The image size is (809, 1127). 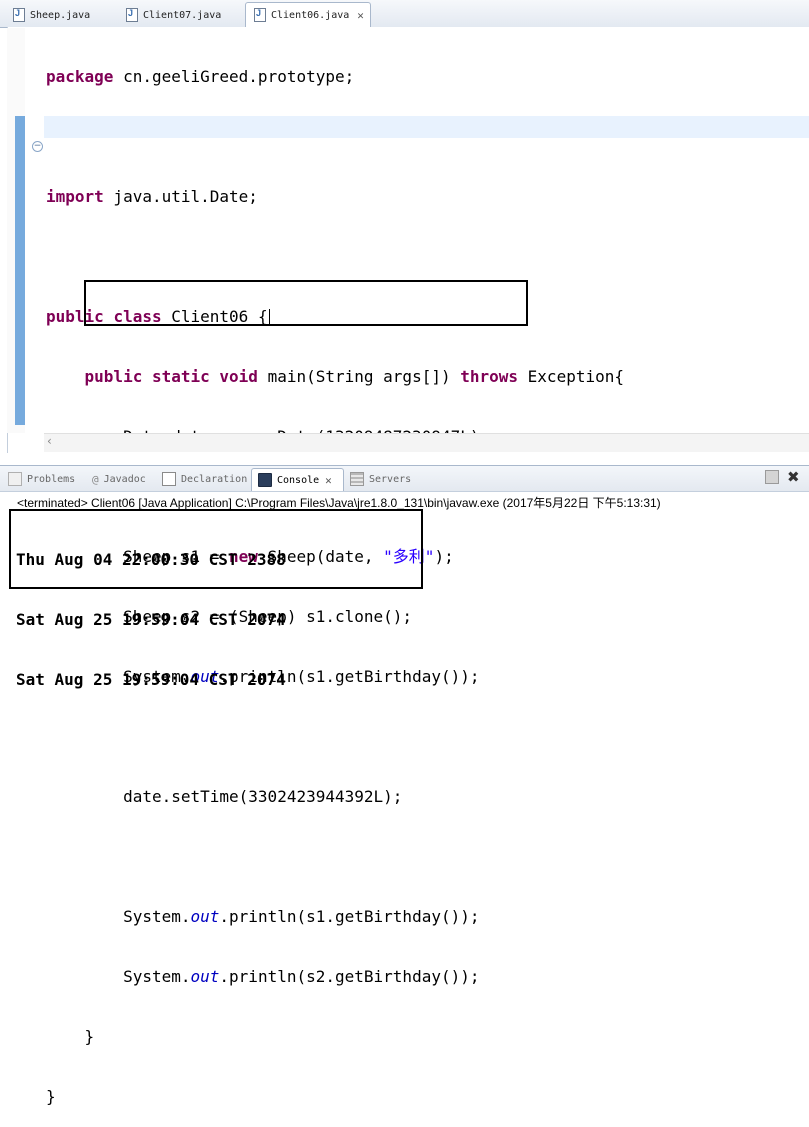 I want to click on tab-declaration: Declaration, so click(x=202, y=479).